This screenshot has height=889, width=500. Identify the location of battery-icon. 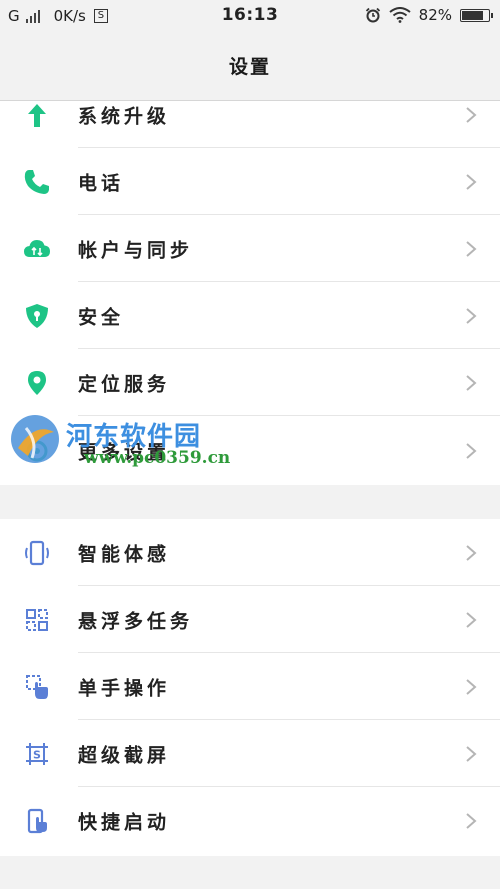
(476, 15).